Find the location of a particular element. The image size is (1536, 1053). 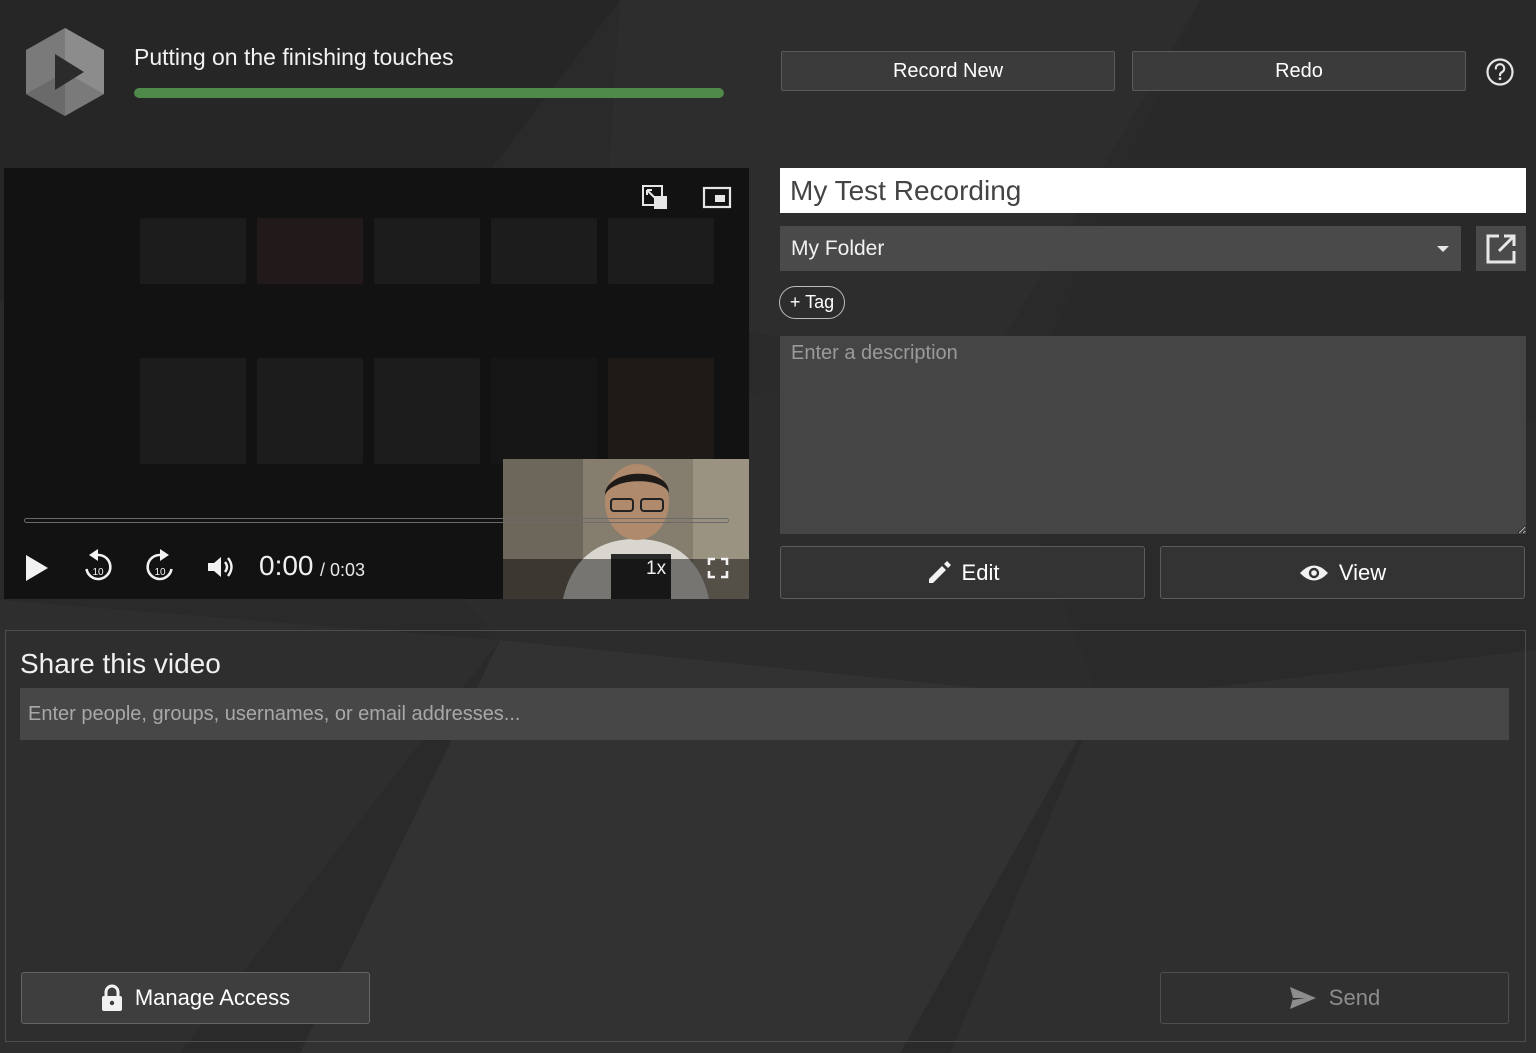

send-icon is located at coordinates (1303, 998).